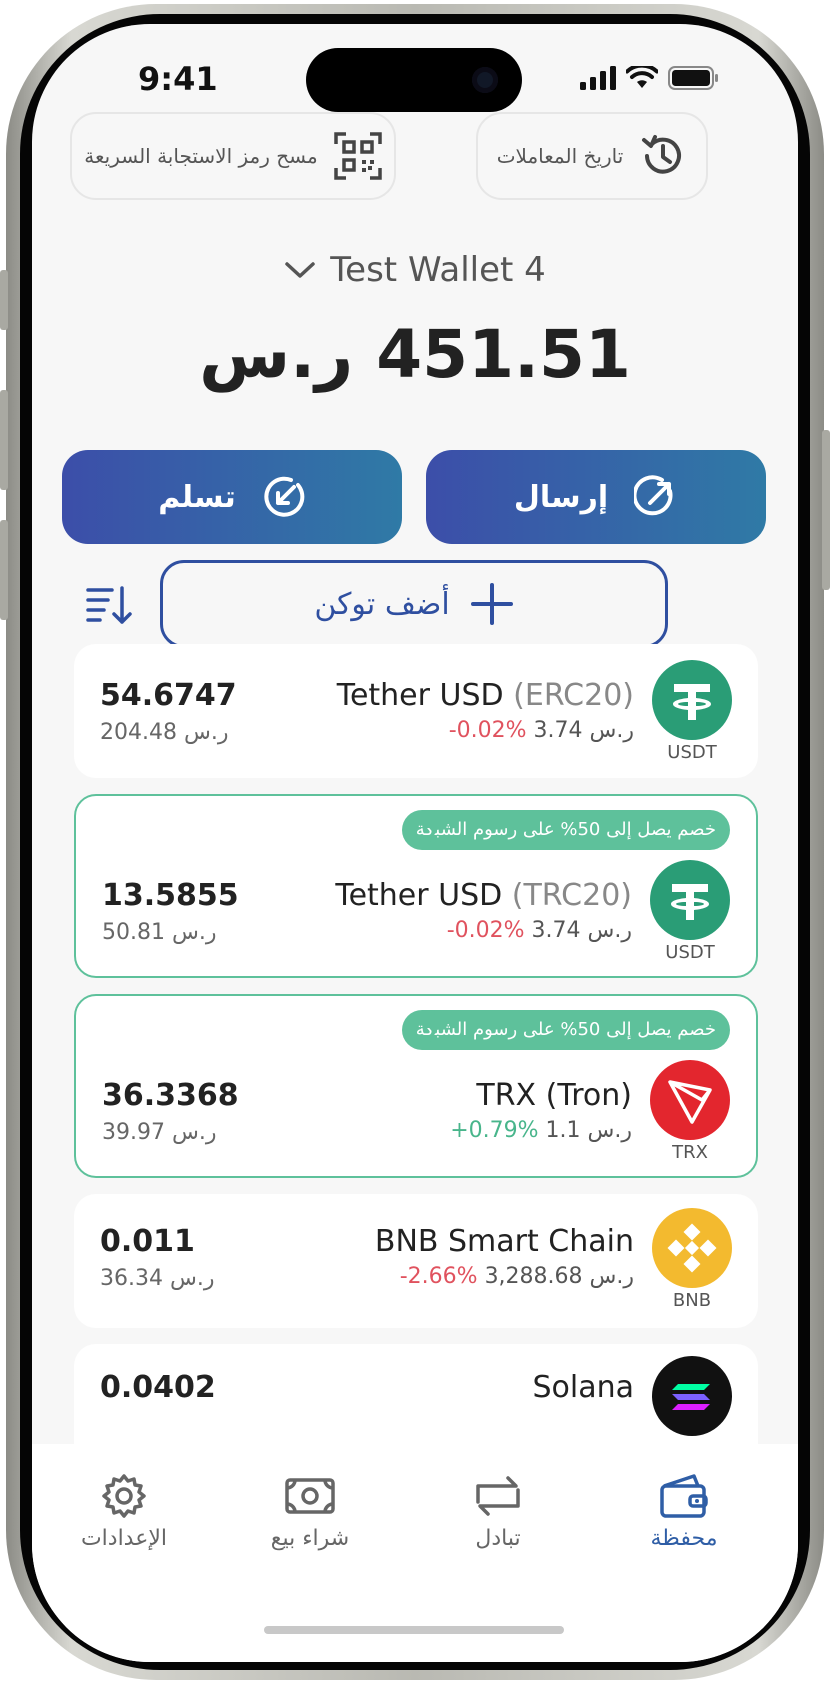  I want to click on tab-swap: تبادل, so click(498, 1511).